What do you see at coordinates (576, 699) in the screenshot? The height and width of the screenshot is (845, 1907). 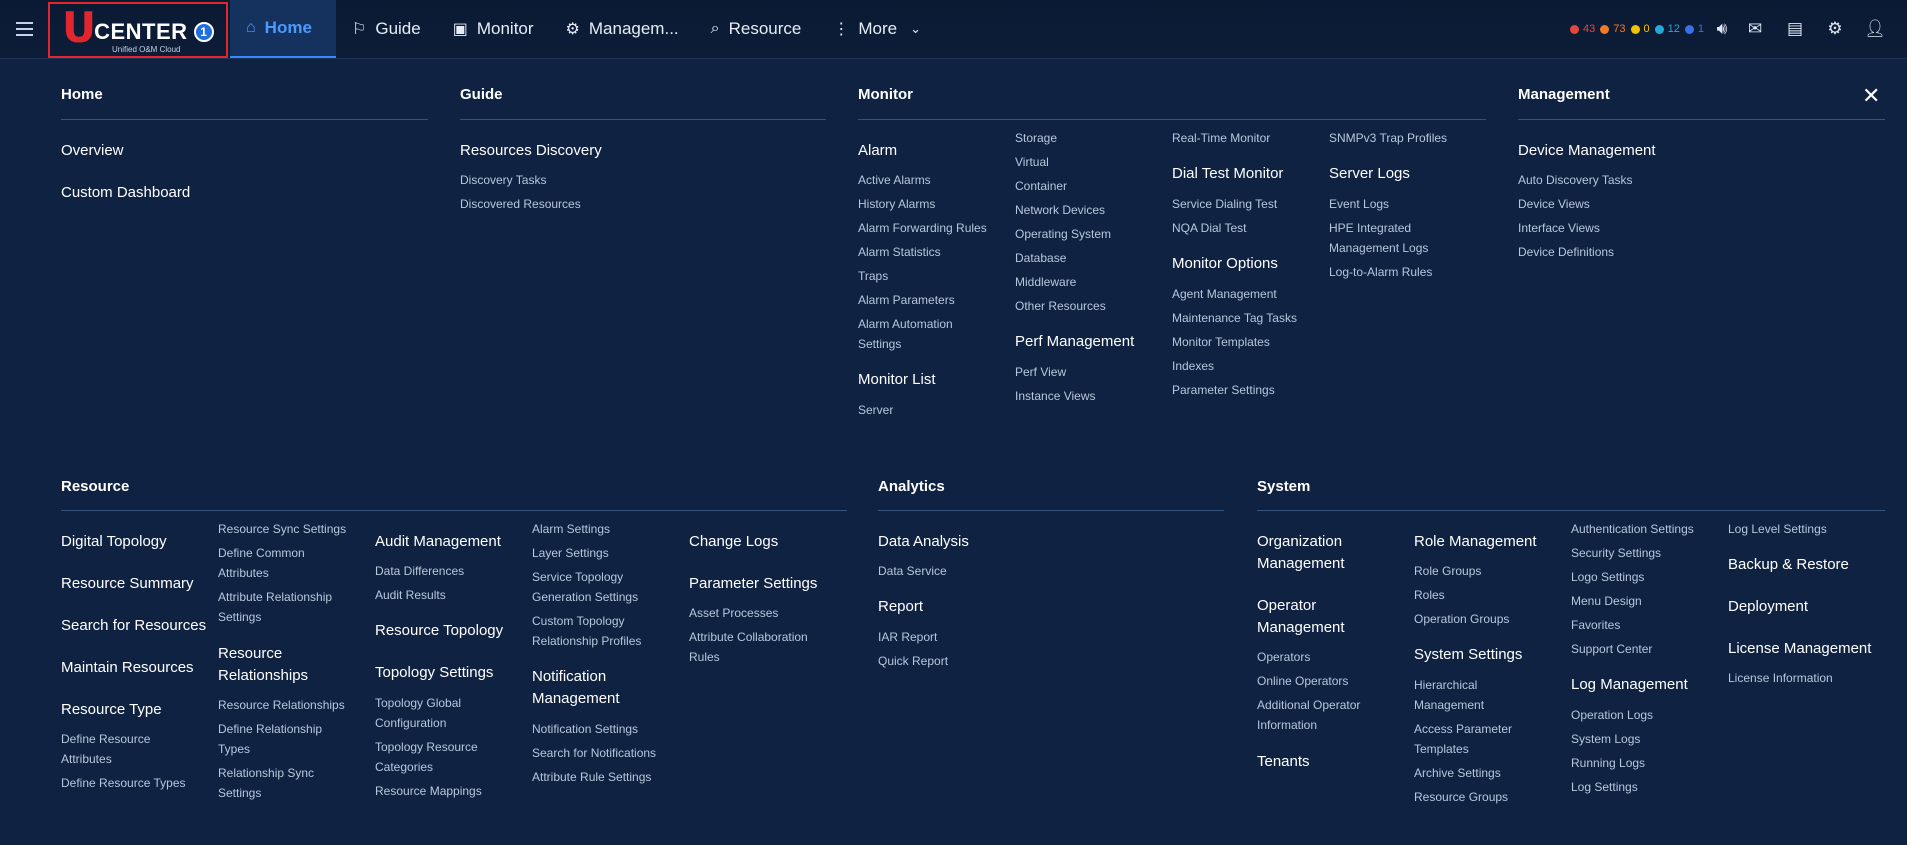 I see `menu-notification-management-line2: Management` at bounding box center [576, 699].